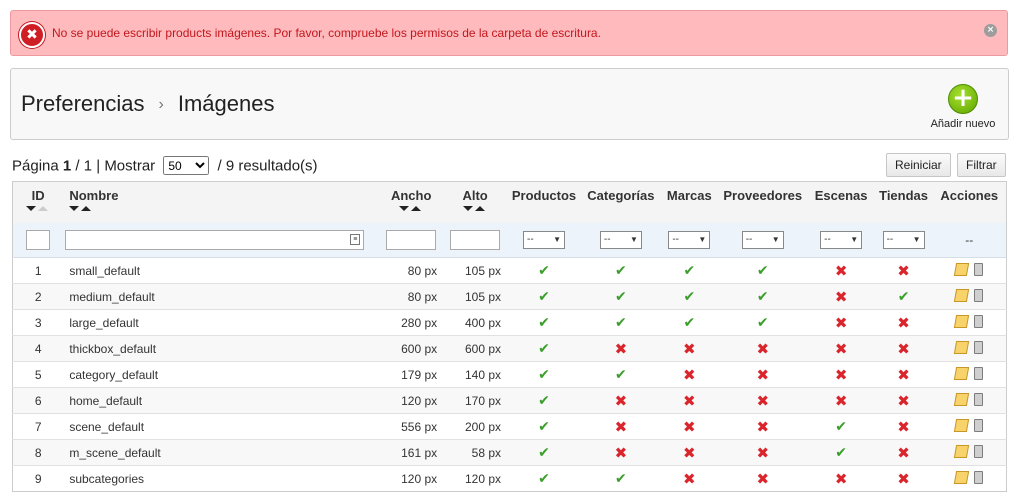 The width and height of the screenshot is (1017, 496). Describe the element at coordinates (963, 107) in the screenshot. I see `add-new-button: + Añadir nuevo` at that location.